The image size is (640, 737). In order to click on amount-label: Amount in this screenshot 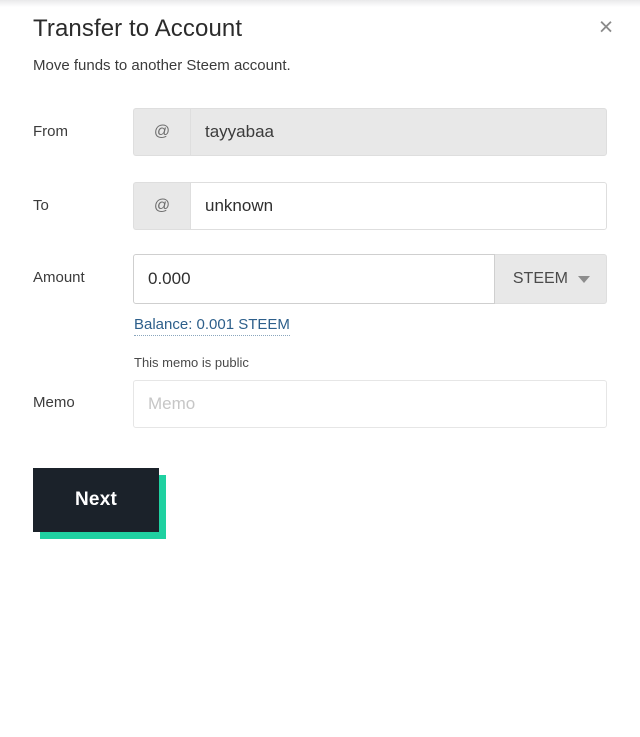, I will do `click(59, 277)`.